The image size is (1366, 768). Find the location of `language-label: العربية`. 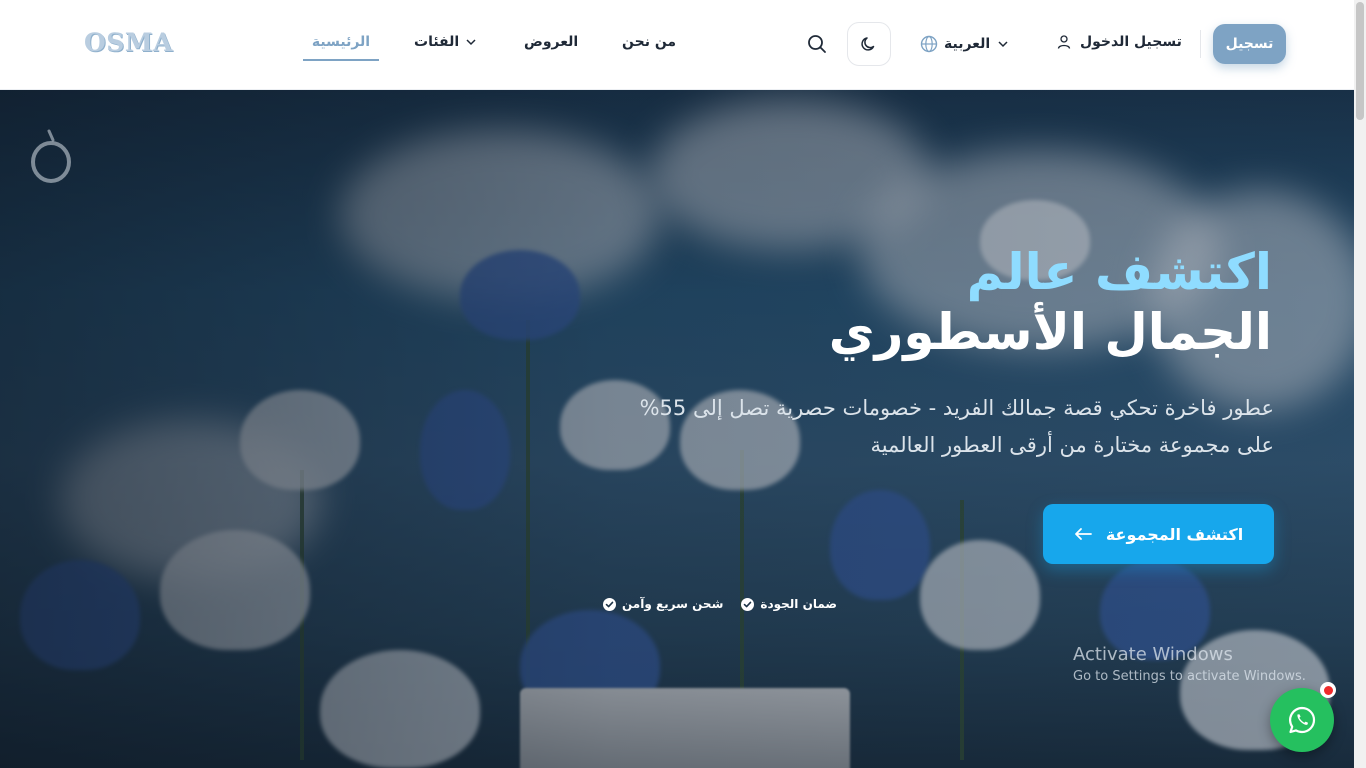

language-label: العربية is located at coordinates (967, 44).